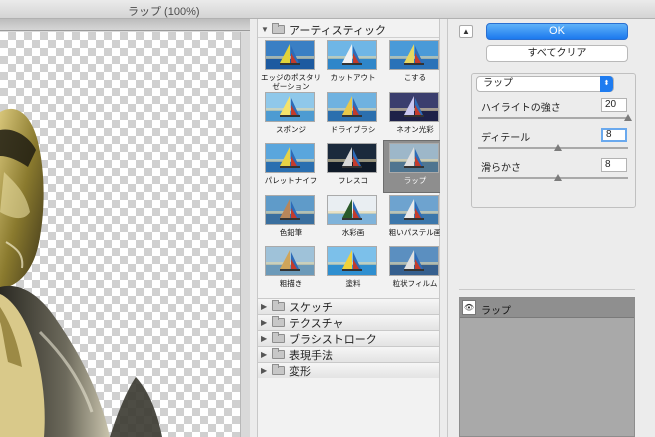 The height and width of the screenshot is (437, 655). I want to click on filter-thumbnail: スポンジ, so click(292, 120).